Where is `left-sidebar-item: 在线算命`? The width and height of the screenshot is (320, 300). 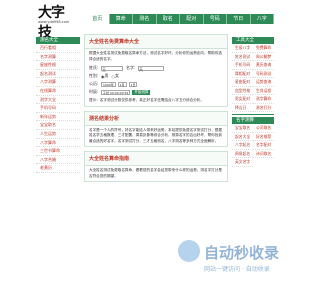 left-sidebar-item: 在线算命 is located at coordinates (58, 91).